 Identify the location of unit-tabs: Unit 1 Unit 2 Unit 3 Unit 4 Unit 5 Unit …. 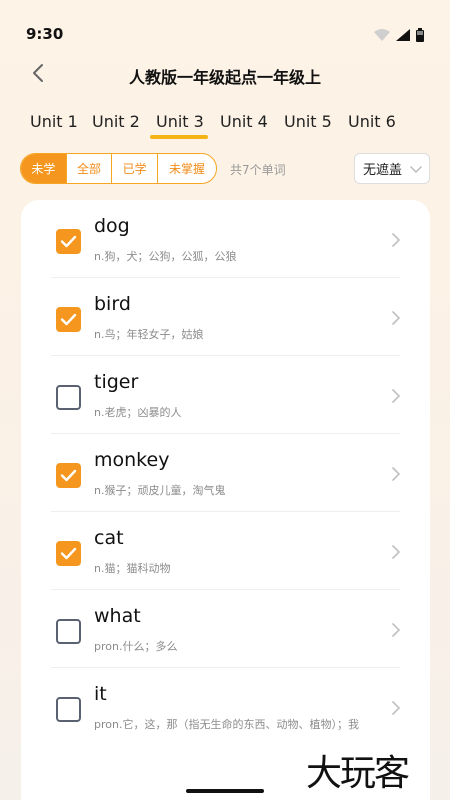
(225, 129).